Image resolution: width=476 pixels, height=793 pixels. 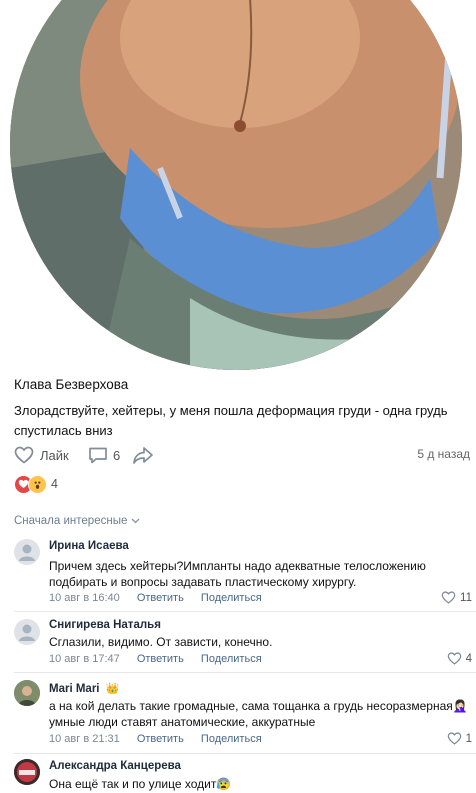 I want to click on comment-meta: 10 авг в 21:31 Ответить Поделиться, so click(x=162, y=739).